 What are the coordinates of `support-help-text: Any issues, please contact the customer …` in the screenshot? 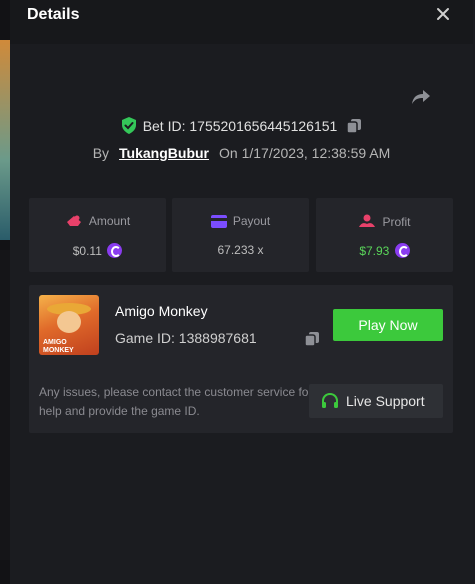 It's located at (176, 401).